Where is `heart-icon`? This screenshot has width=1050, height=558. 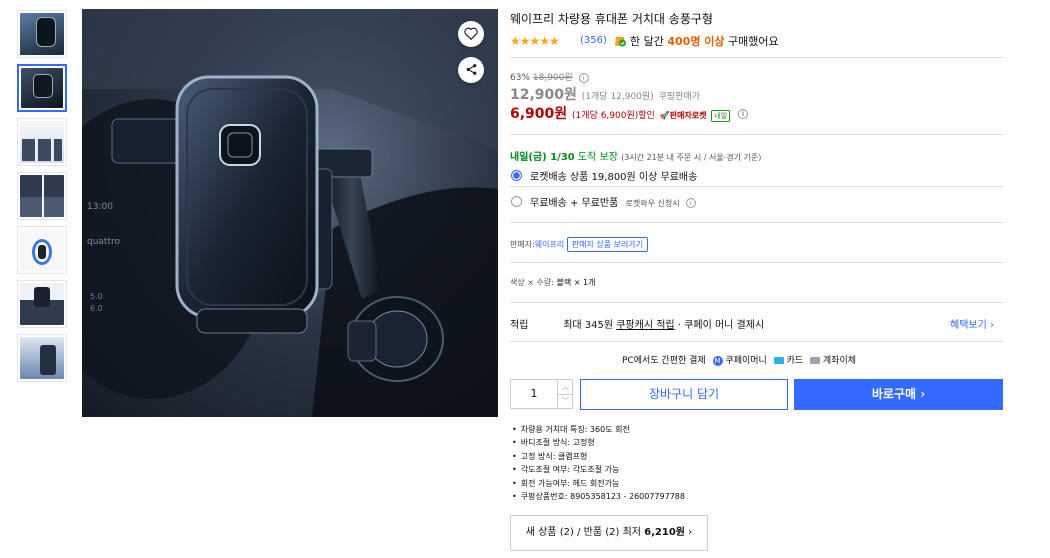 heart-icon is located at coordinates (471, 34).